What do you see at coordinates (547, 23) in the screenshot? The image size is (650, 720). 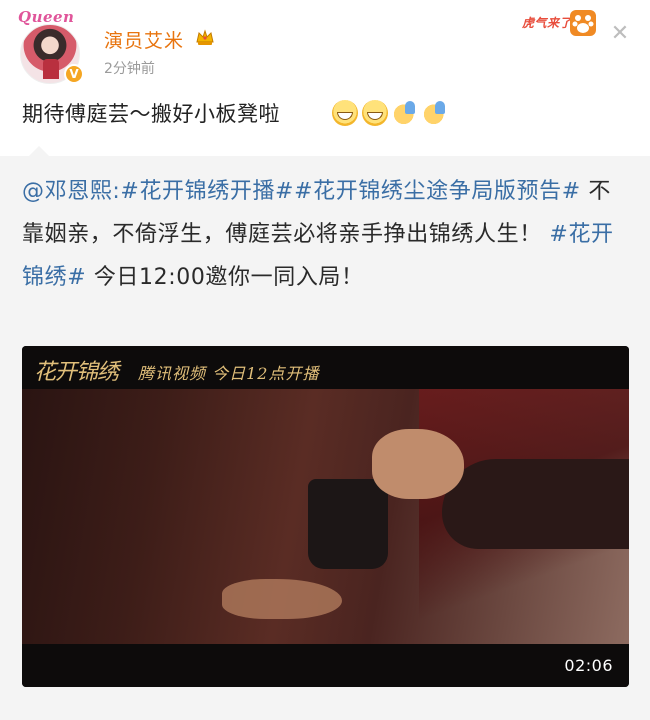 I see `sticker-text: 虎气来了` at bounding box center [547, 23].